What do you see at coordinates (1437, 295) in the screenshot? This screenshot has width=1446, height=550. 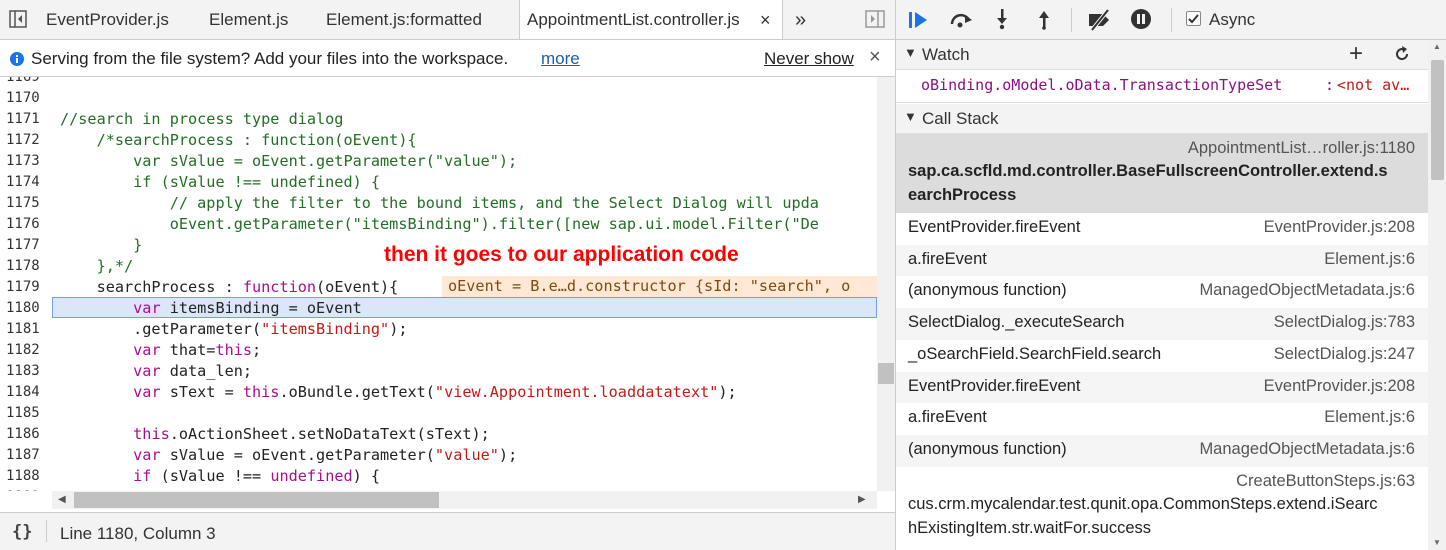 I see `sidebar-scrollbar: ▲ ▼` at bounding box center [1437, 295].